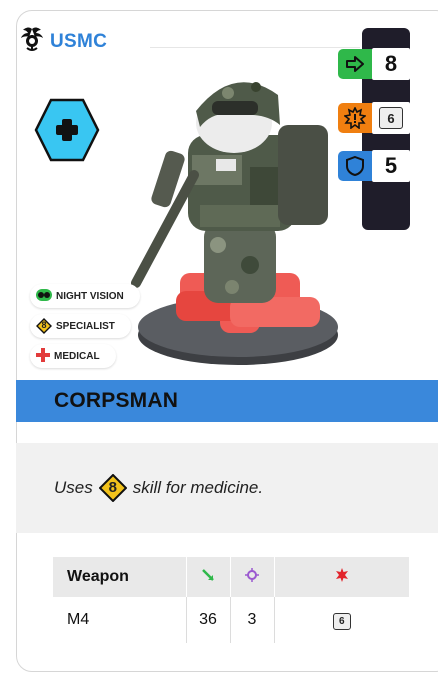 The image size is (438, 681). What do you see at coordinates (79, 41) in the screenshot?
I see `faction-name: USMC` at bounding box center [79, 41].